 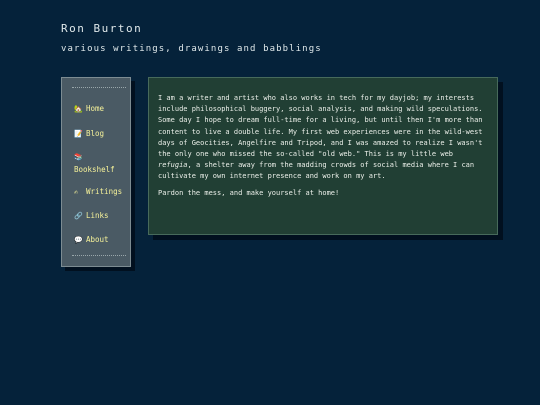 I want to click on nav-item-about: 💬 About, so click(x=103, y=240).